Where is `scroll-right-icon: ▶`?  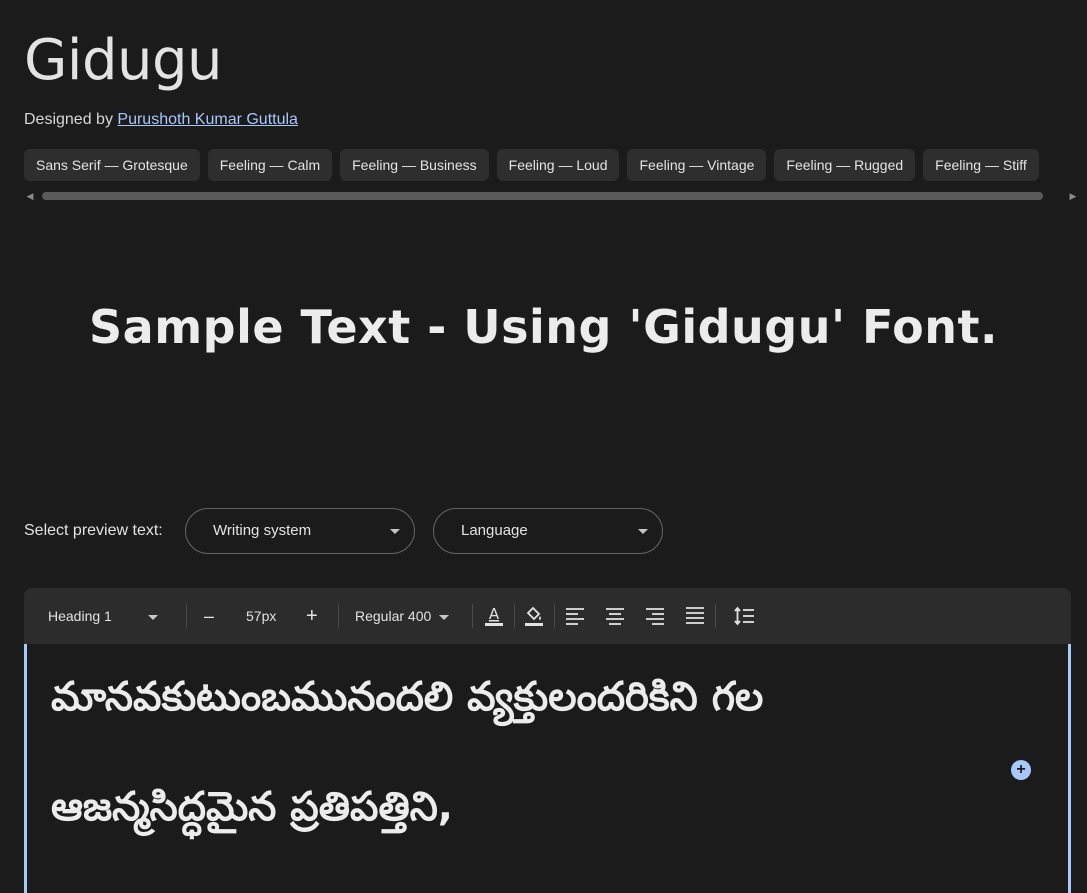 scroll-right-icon: ▶ is located at coordinates (1073, 196).